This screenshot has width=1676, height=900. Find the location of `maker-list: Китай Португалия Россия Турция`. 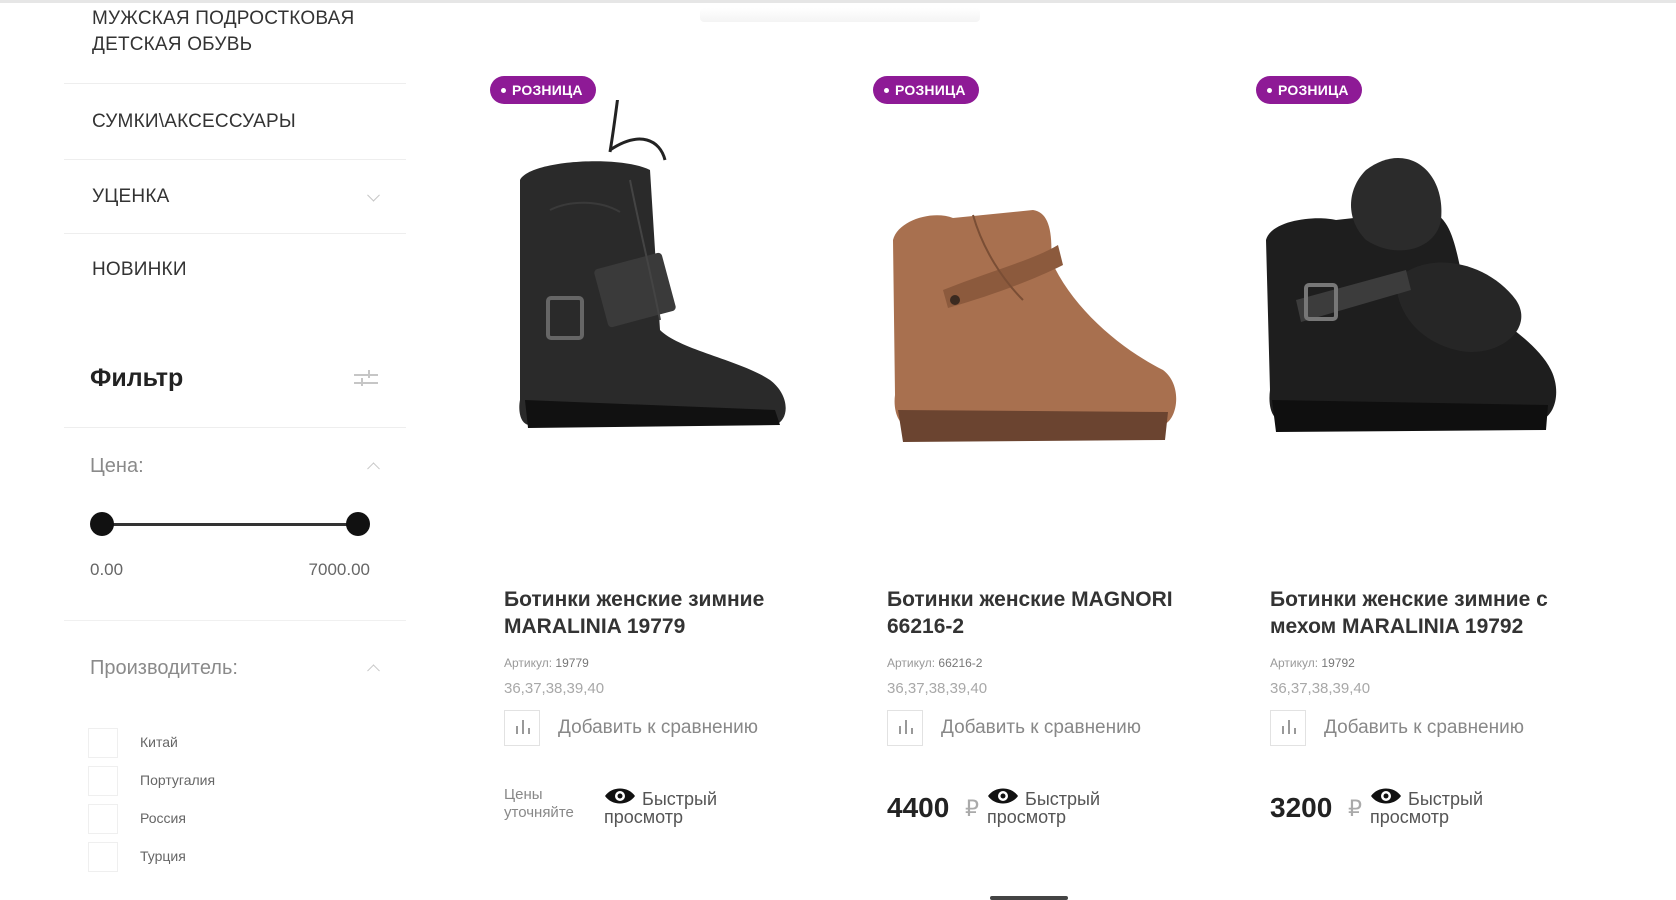

maker-list: Китай Португалия Россия Турция is located at coordinates (238, 800).